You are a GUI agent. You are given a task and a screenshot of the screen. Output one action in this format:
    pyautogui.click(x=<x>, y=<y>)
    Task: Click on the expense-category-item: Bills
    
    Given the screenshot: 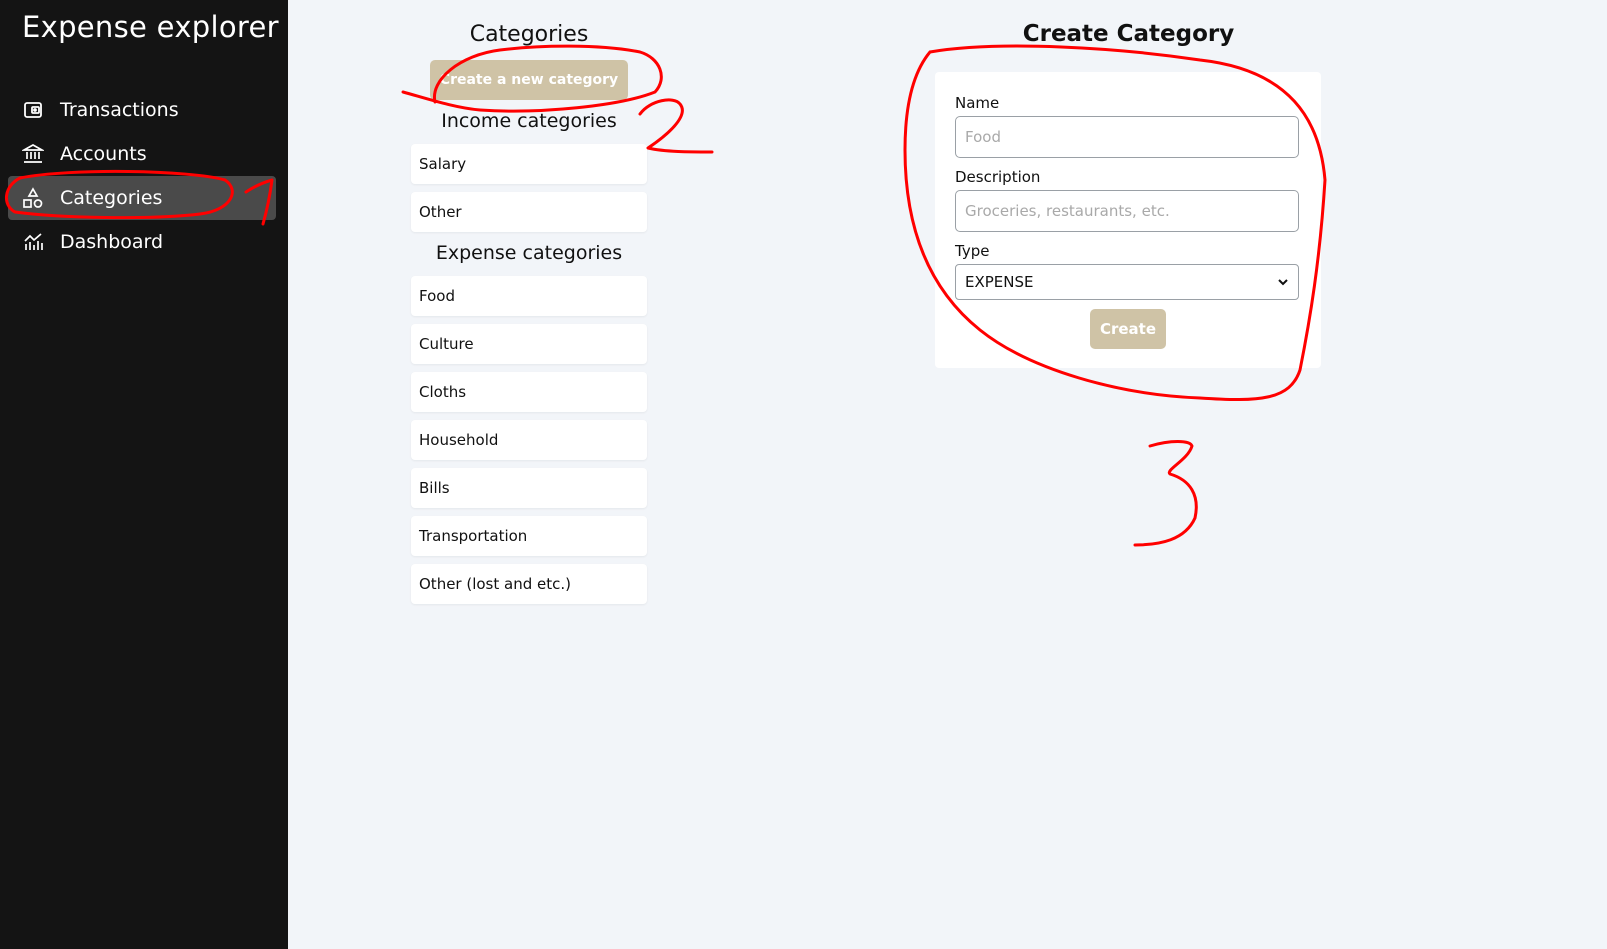 What is the action you would take?
    pyautogui.click(x=529, y=488)
    